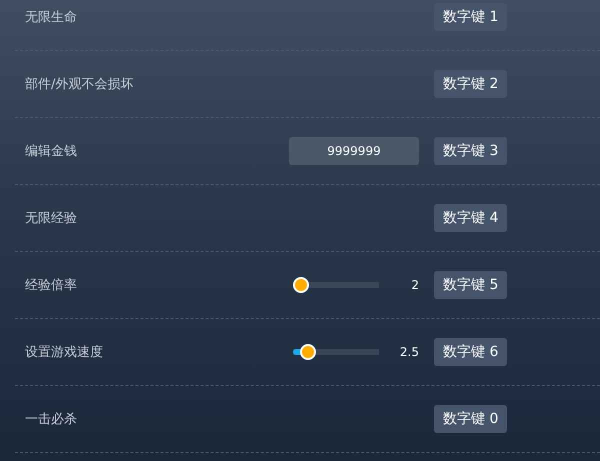 This screenshot has height=461, width=600. What do you see at coordinates (354, 151) in the screenshot?
I see `money-input-field: 9999999` at bounding box center [354, 151].